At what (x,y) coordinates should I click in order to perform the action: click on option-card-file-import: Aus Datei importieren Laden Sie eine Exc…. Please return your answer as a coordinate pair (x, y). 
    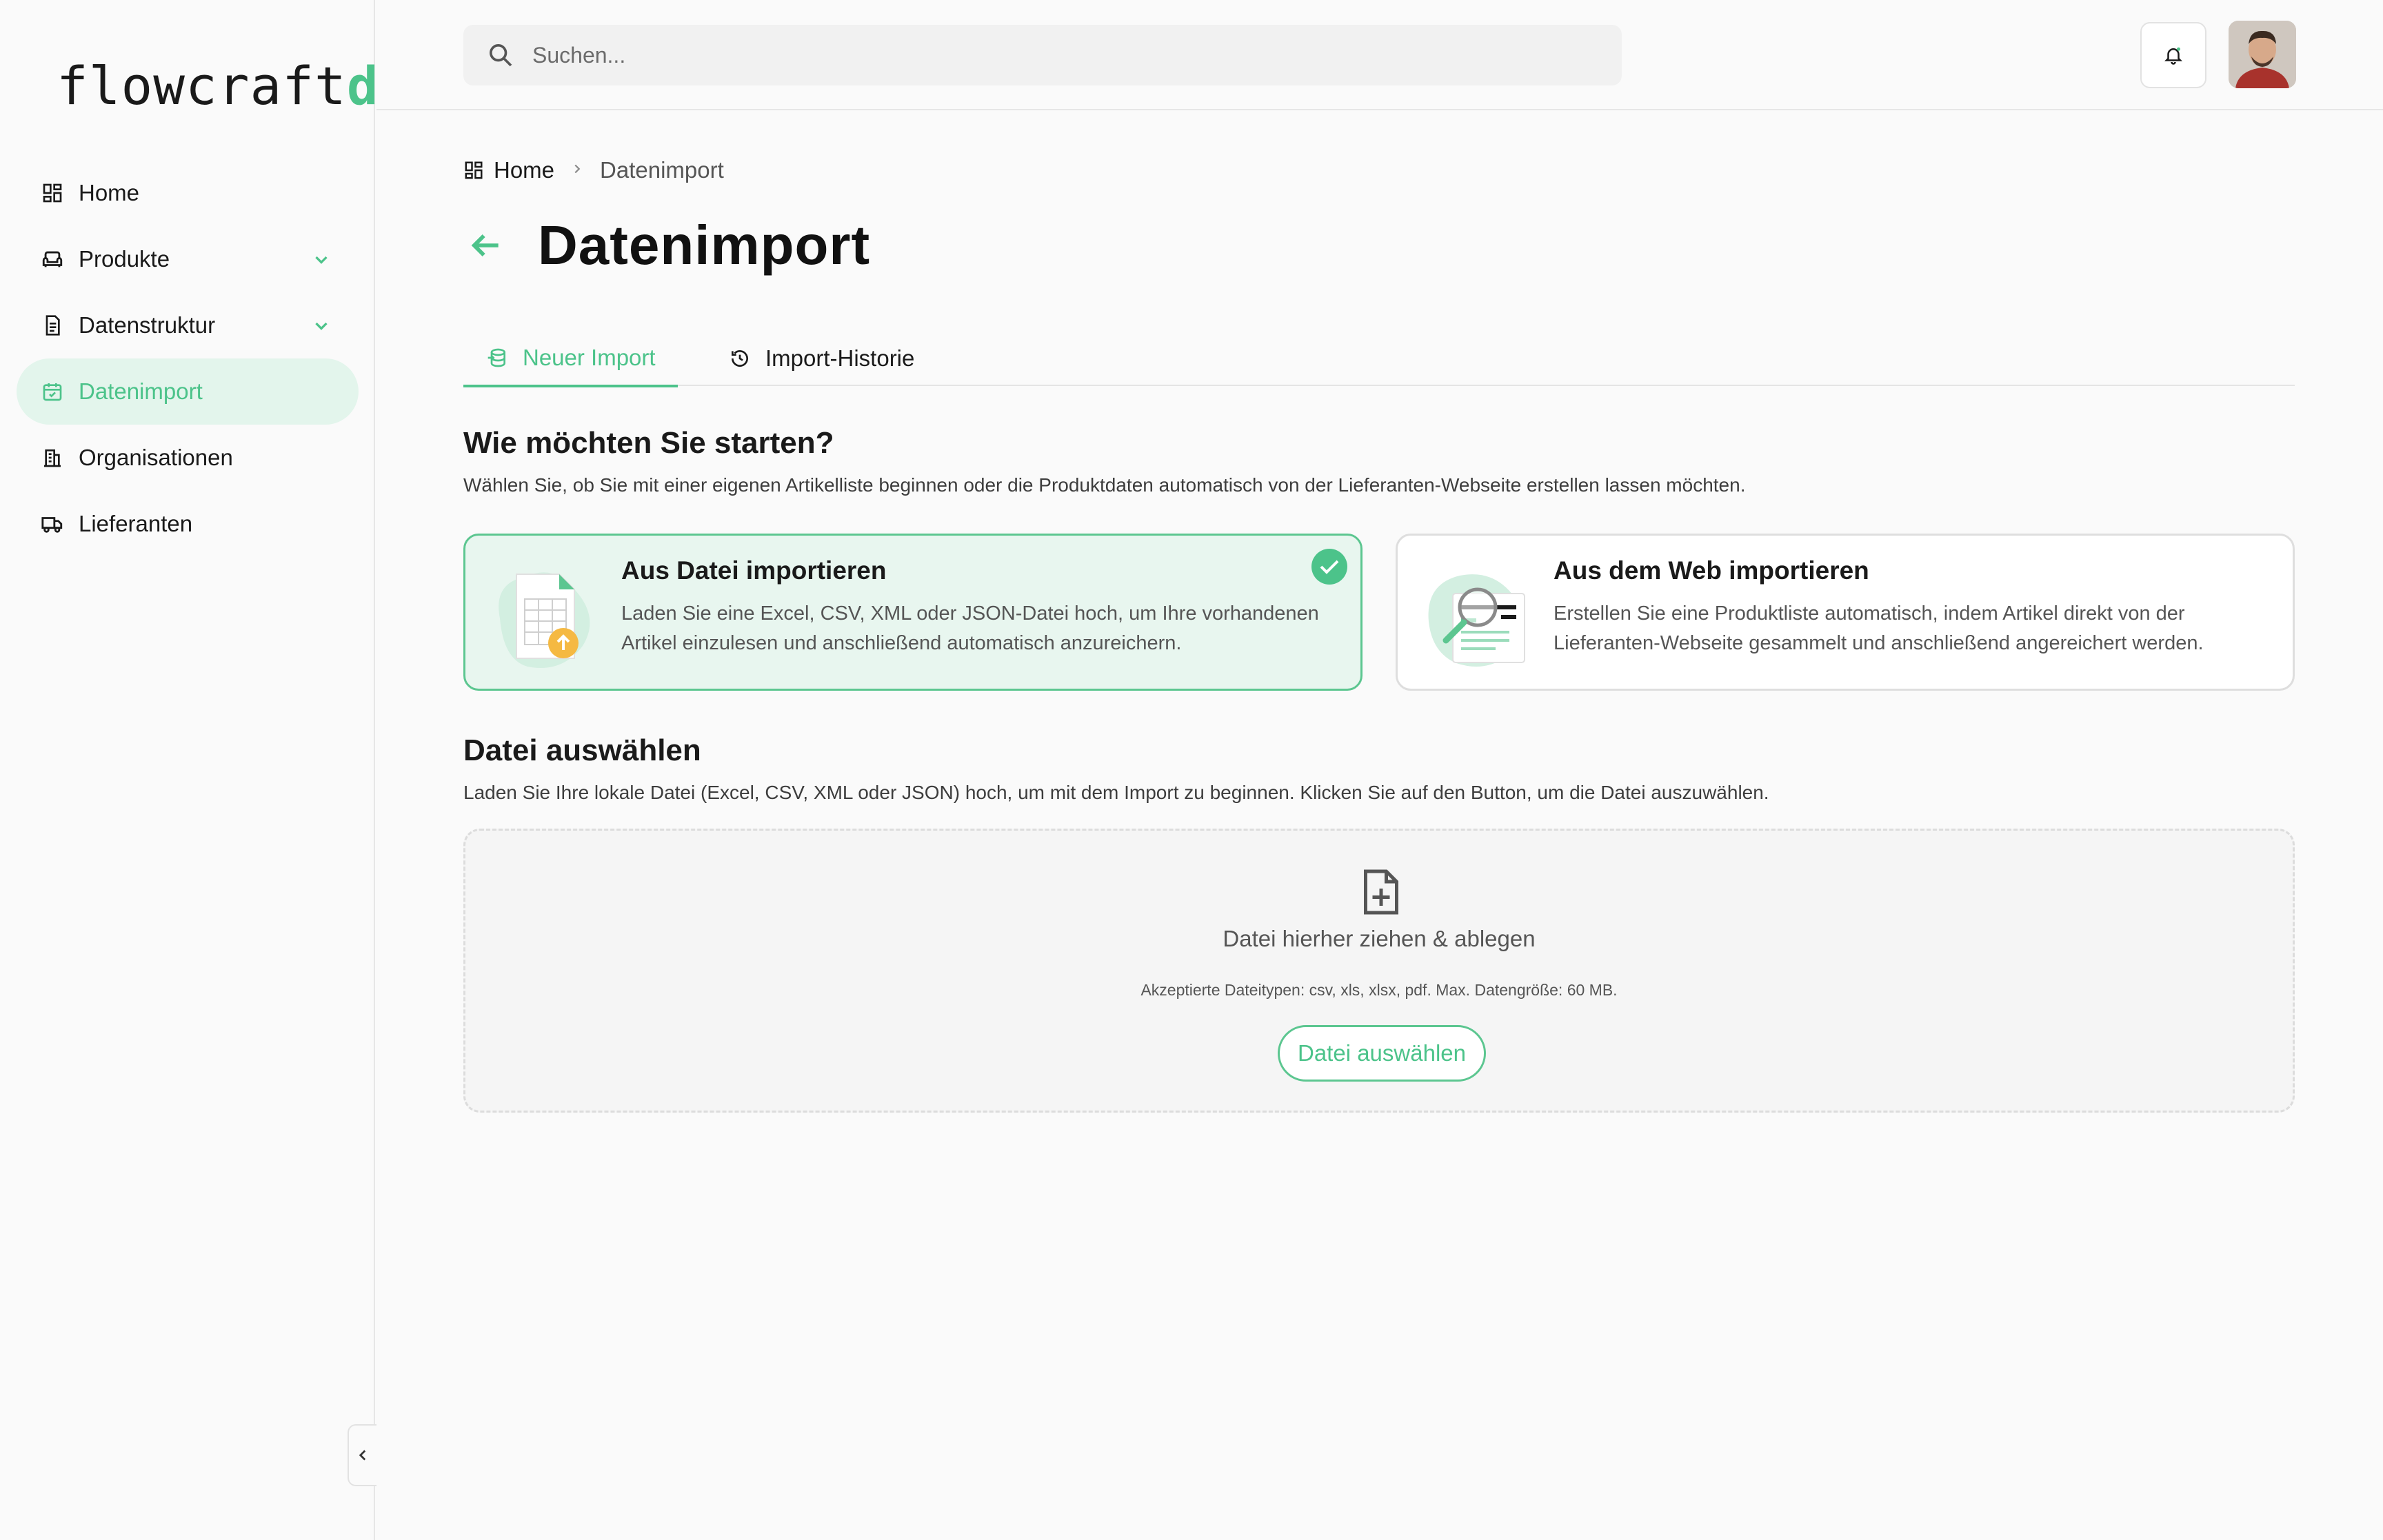
    Looking at the image, I should click on (913, 613).